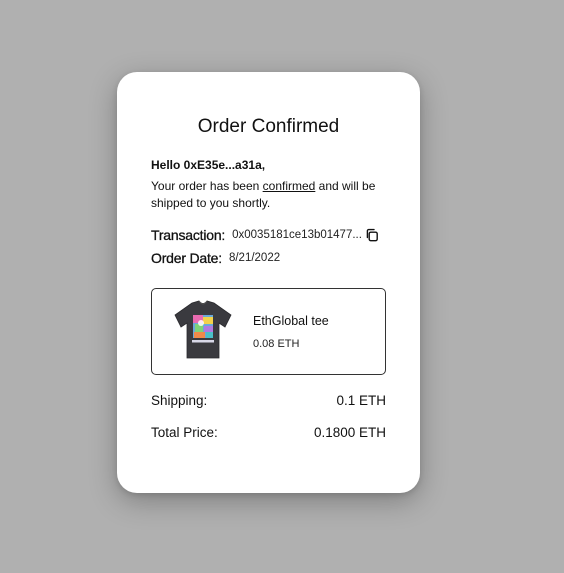 This screenshot has height=573, width=564. Describe the element at coordinates (276, 344) in the screenshot. I see `product-price: 0.08 ETH` at that location.